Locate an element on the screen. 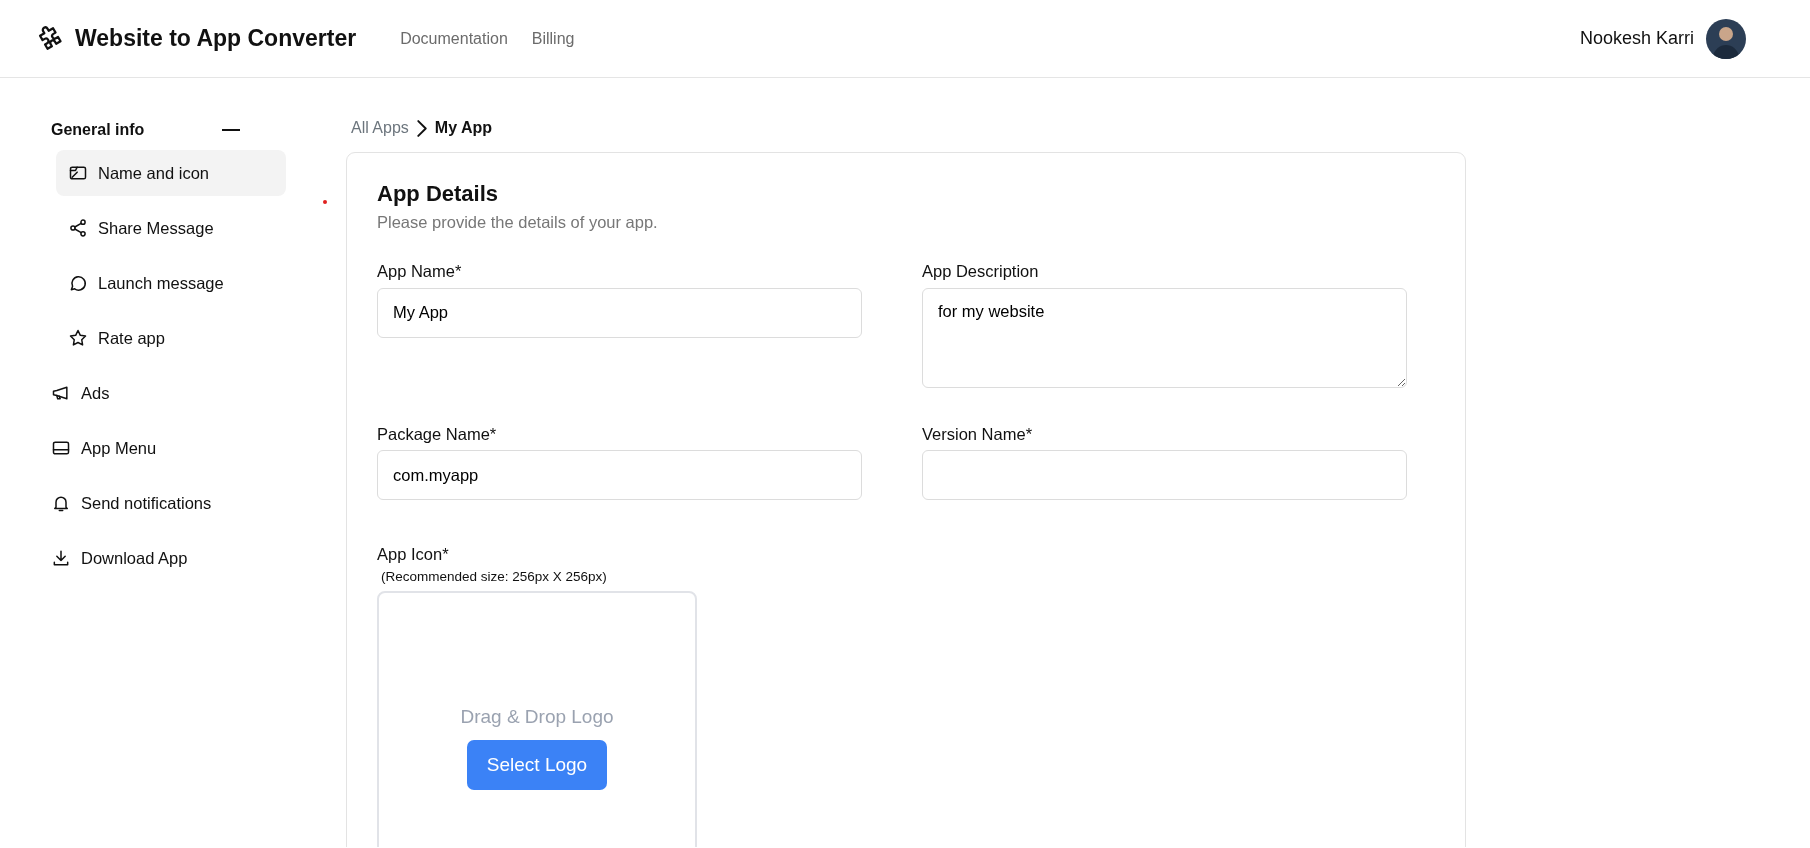  sidebar-item: Name and icon is located at coordinates (171, 173).